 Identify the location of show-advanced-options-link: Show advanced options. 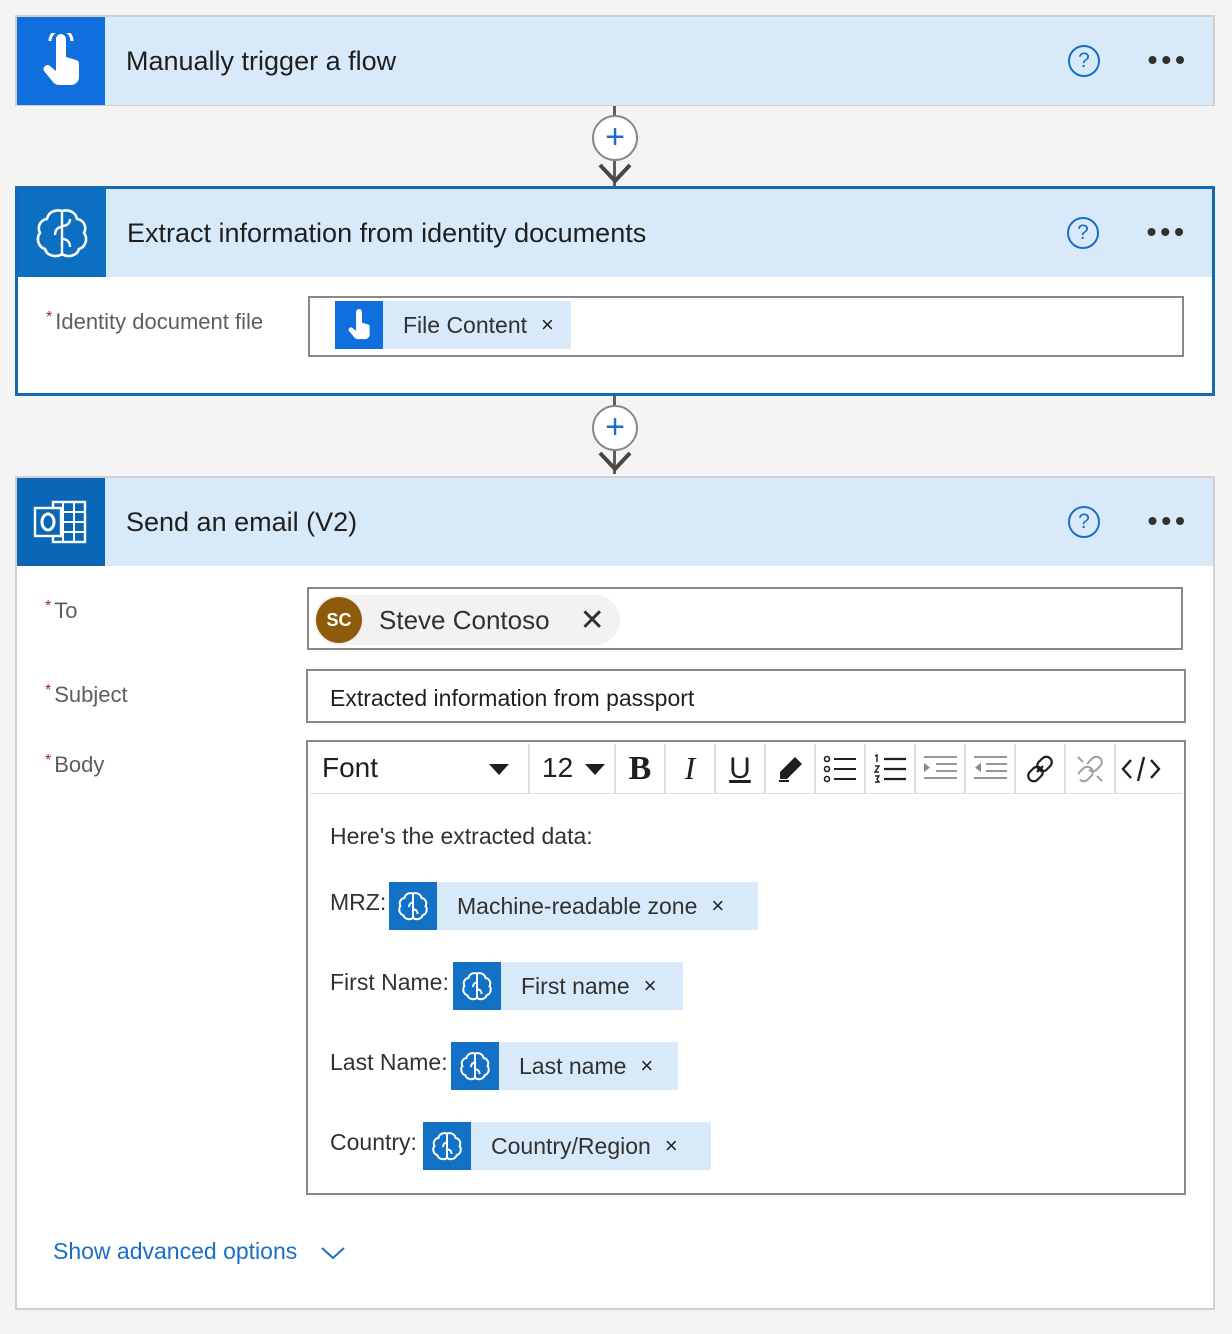
(199, 1251).